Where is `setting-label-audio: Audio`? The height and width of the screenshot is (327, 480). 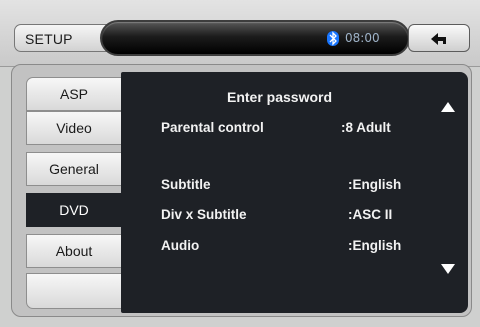
setting-label-audio: Audio is located at coordinates (180, 245).